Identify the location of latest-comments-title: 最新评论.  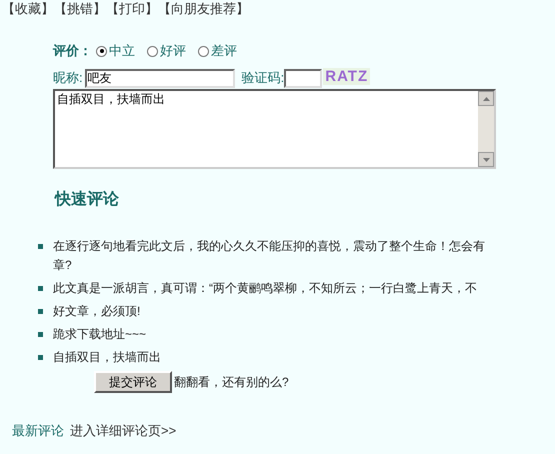
(38, 431).